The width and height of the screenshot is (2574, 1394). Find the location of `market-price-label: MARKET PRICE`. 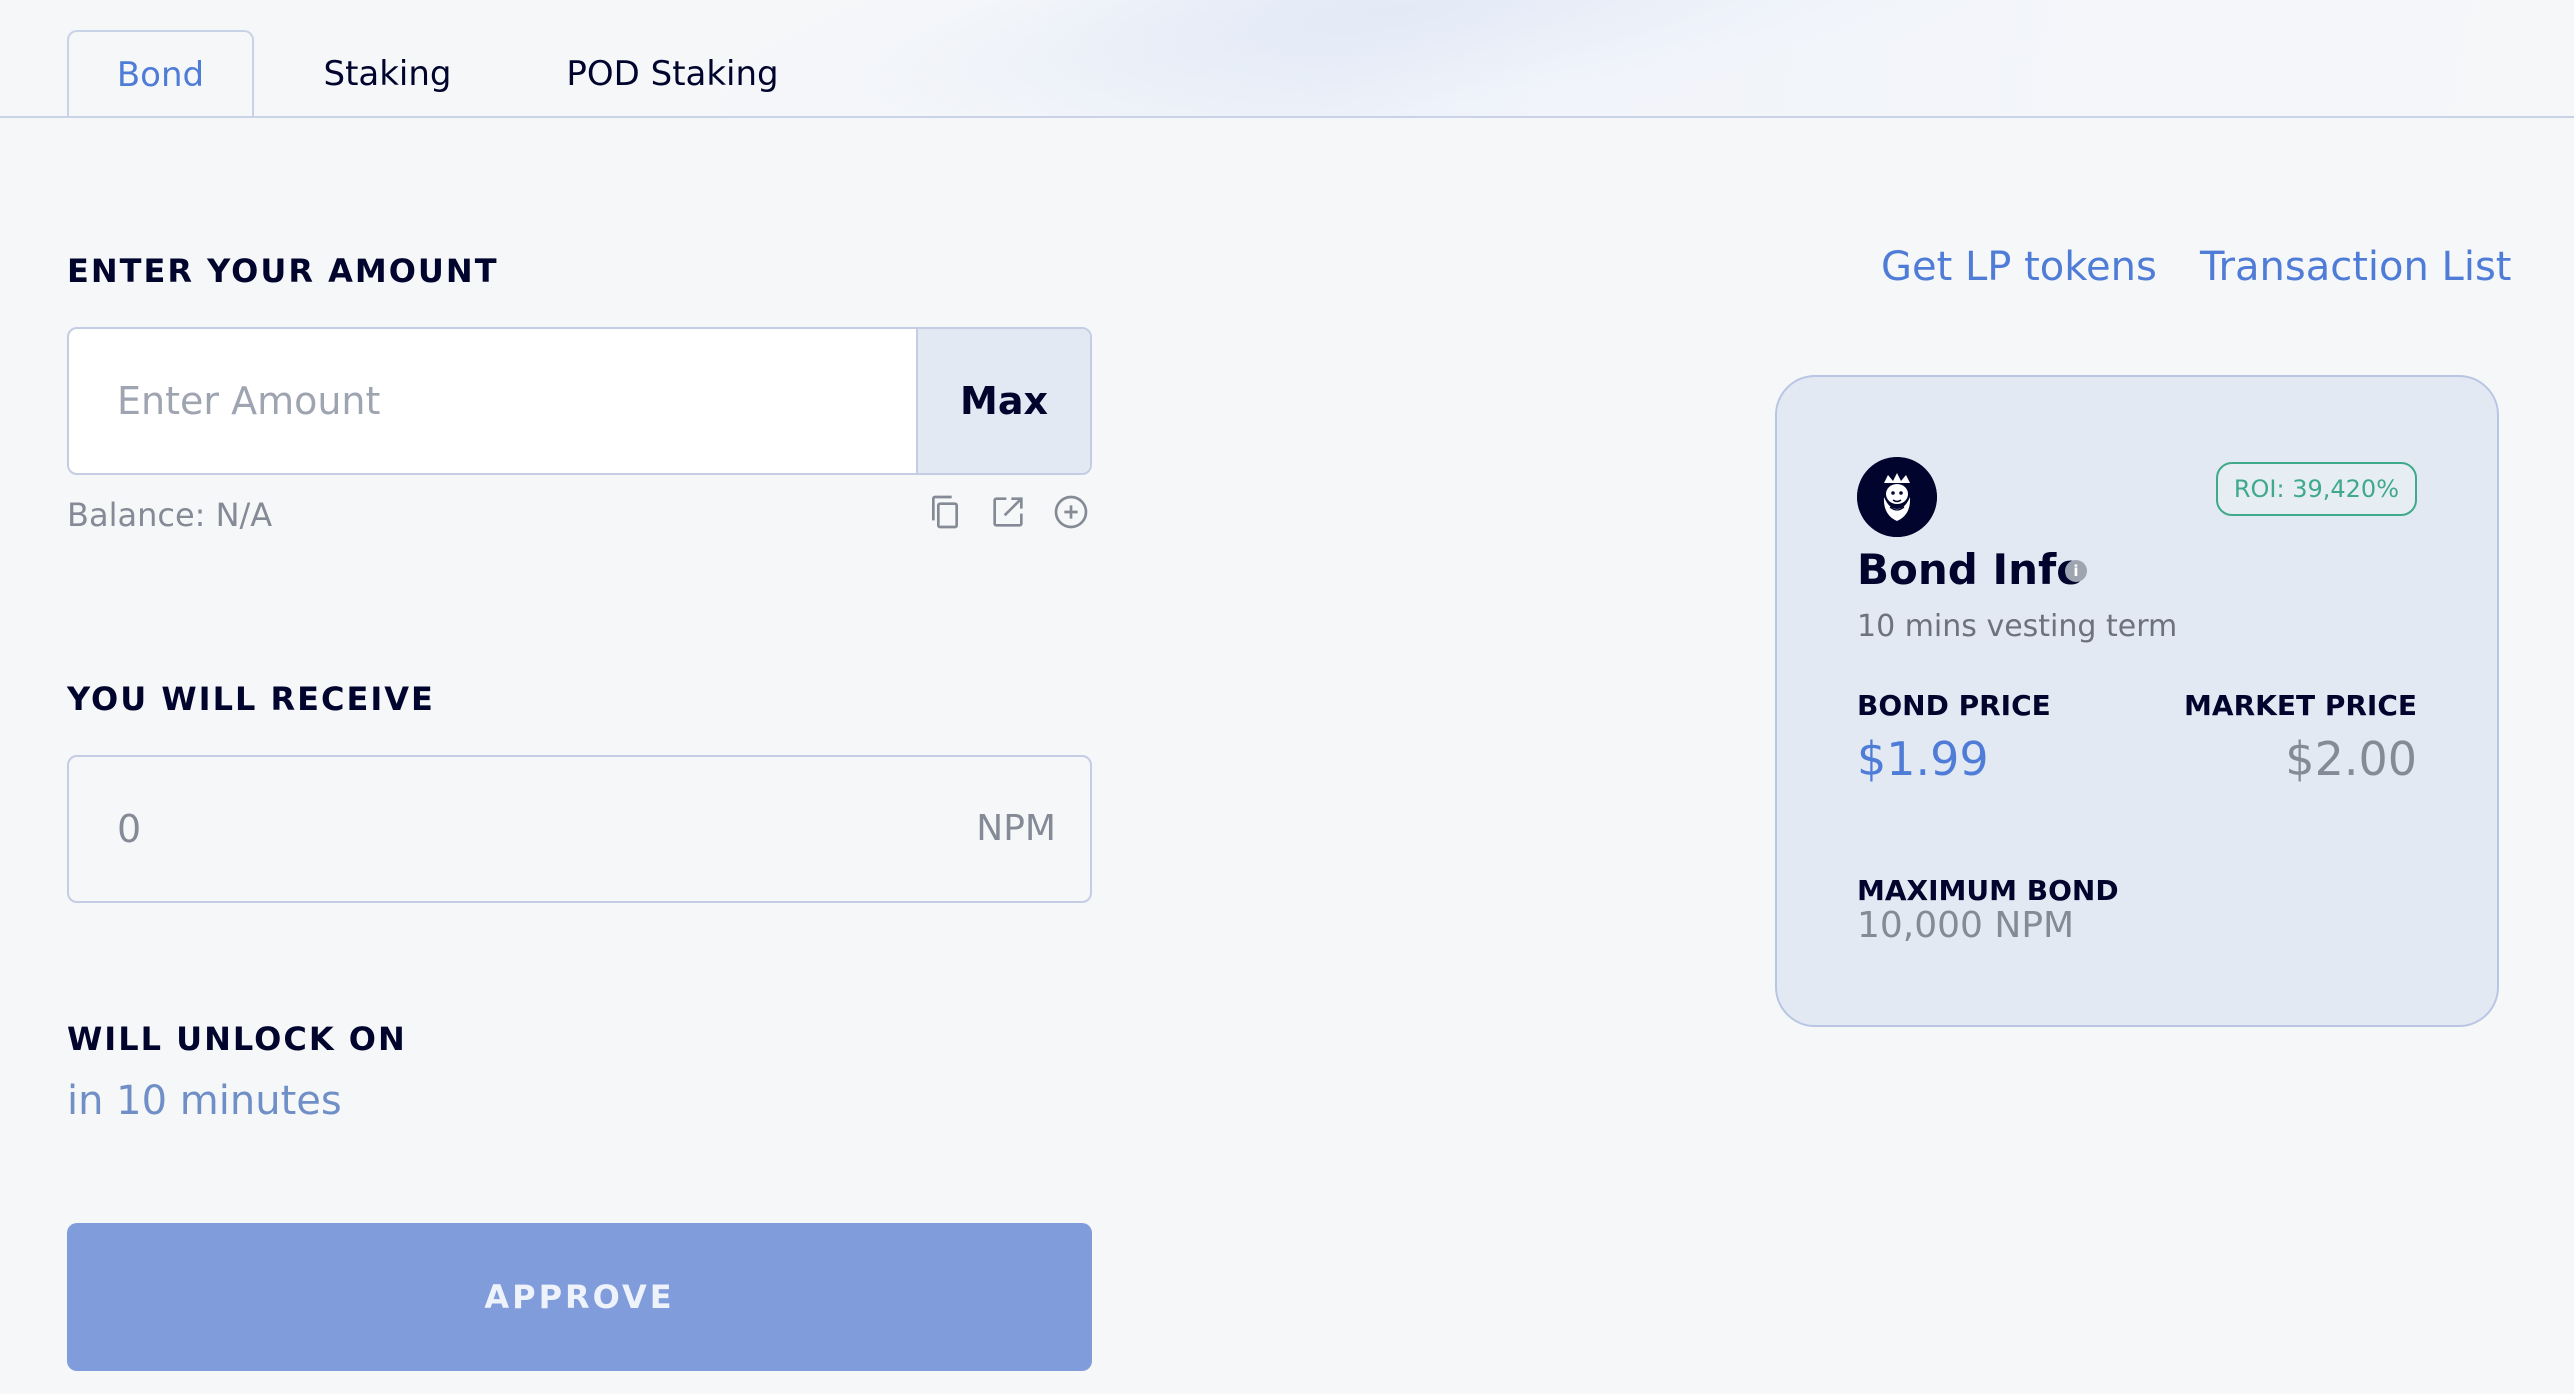

market-price-label: MARKET PRICE is located at coordinates (2300, 705).